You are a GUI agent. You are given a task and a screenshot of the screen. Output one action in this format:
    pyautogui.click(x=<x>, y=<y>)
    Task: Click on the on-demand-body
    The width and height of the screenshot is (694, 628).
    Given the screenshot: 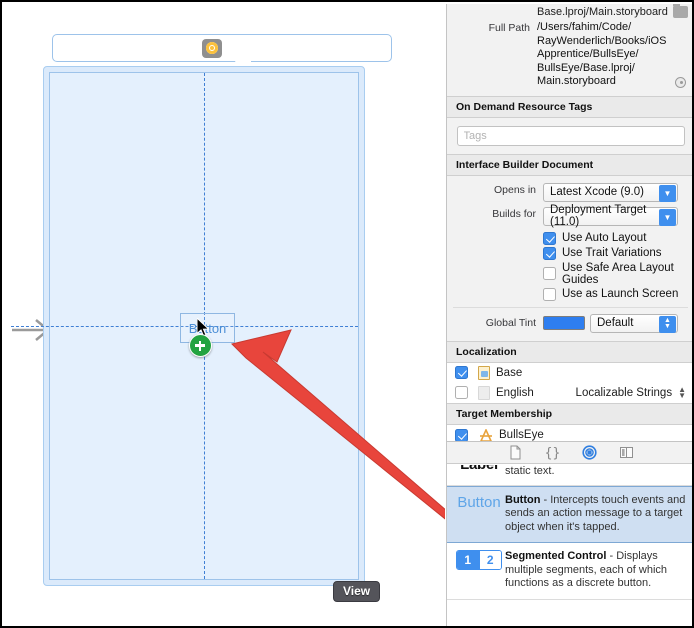 What is the action you would take?
    pyautogui.click(x=569, y=136)
    